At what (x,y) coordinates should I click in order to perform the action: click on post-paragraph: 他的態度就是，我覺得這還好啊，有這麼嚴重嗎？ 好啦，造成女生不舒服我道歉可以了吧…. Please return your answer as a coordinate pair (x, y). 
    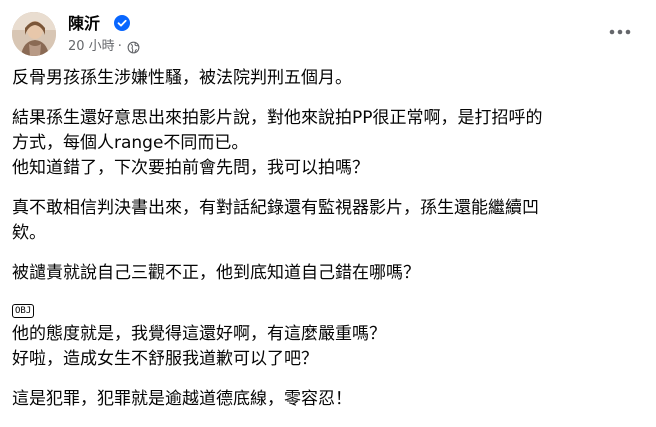
    Looking at the image, I should click on (199, 346).